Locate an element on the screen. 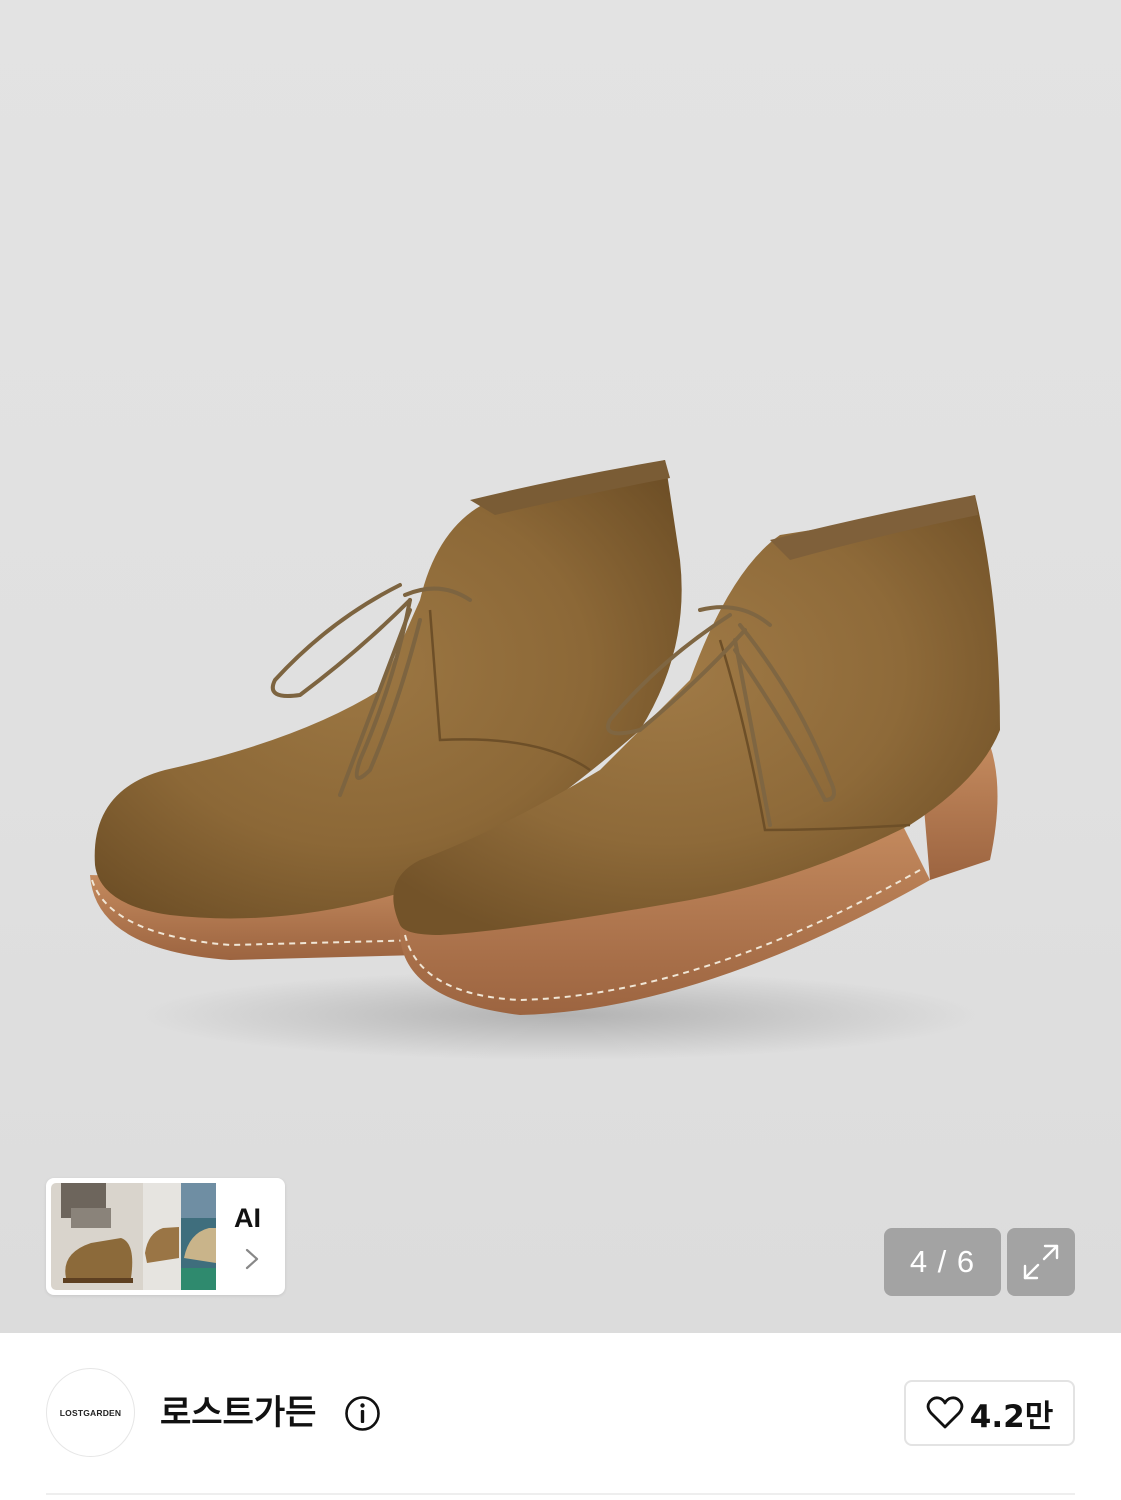 The height and width of the screenshot is (1500, 1121). brand-logo: LOSTGARDEN is located at coordinates (90, 1412).